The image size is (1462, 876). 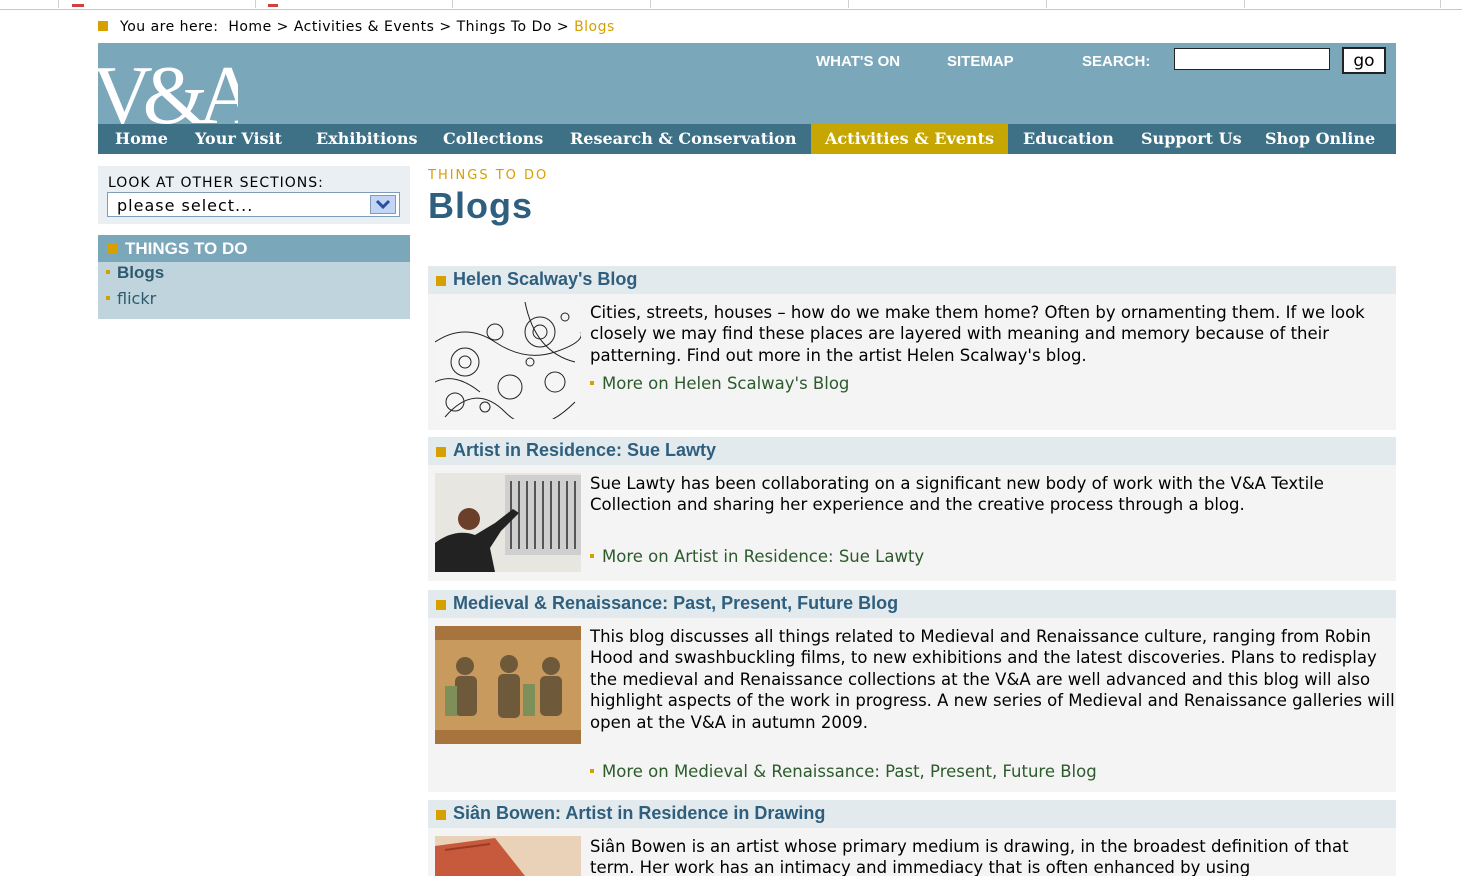 What do you see at coordinates (383, 204) in the screenshot?
I see `chevron-down-icon` at bounding box center [383, 204].